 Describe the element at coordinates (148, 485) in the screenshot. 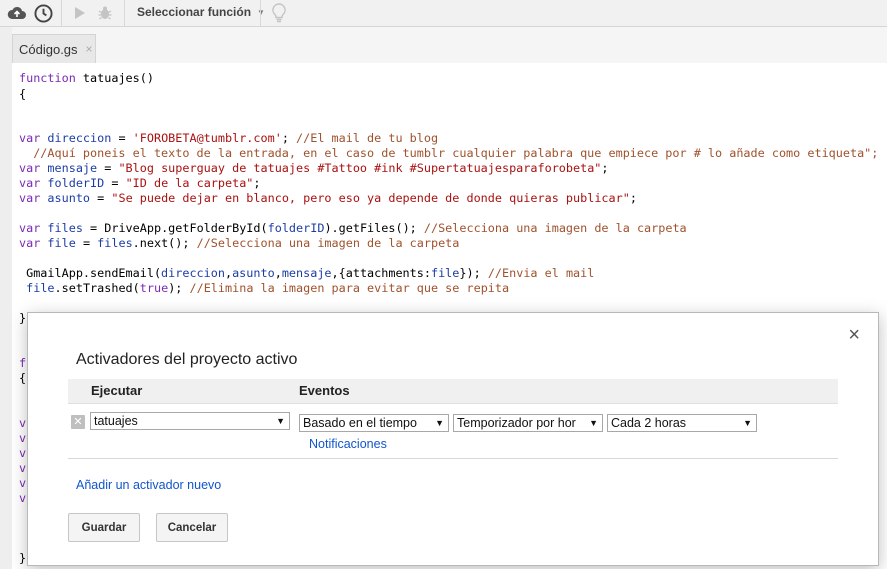

I see `add-trigger-link: Añadir un activador nuevo` at that location.